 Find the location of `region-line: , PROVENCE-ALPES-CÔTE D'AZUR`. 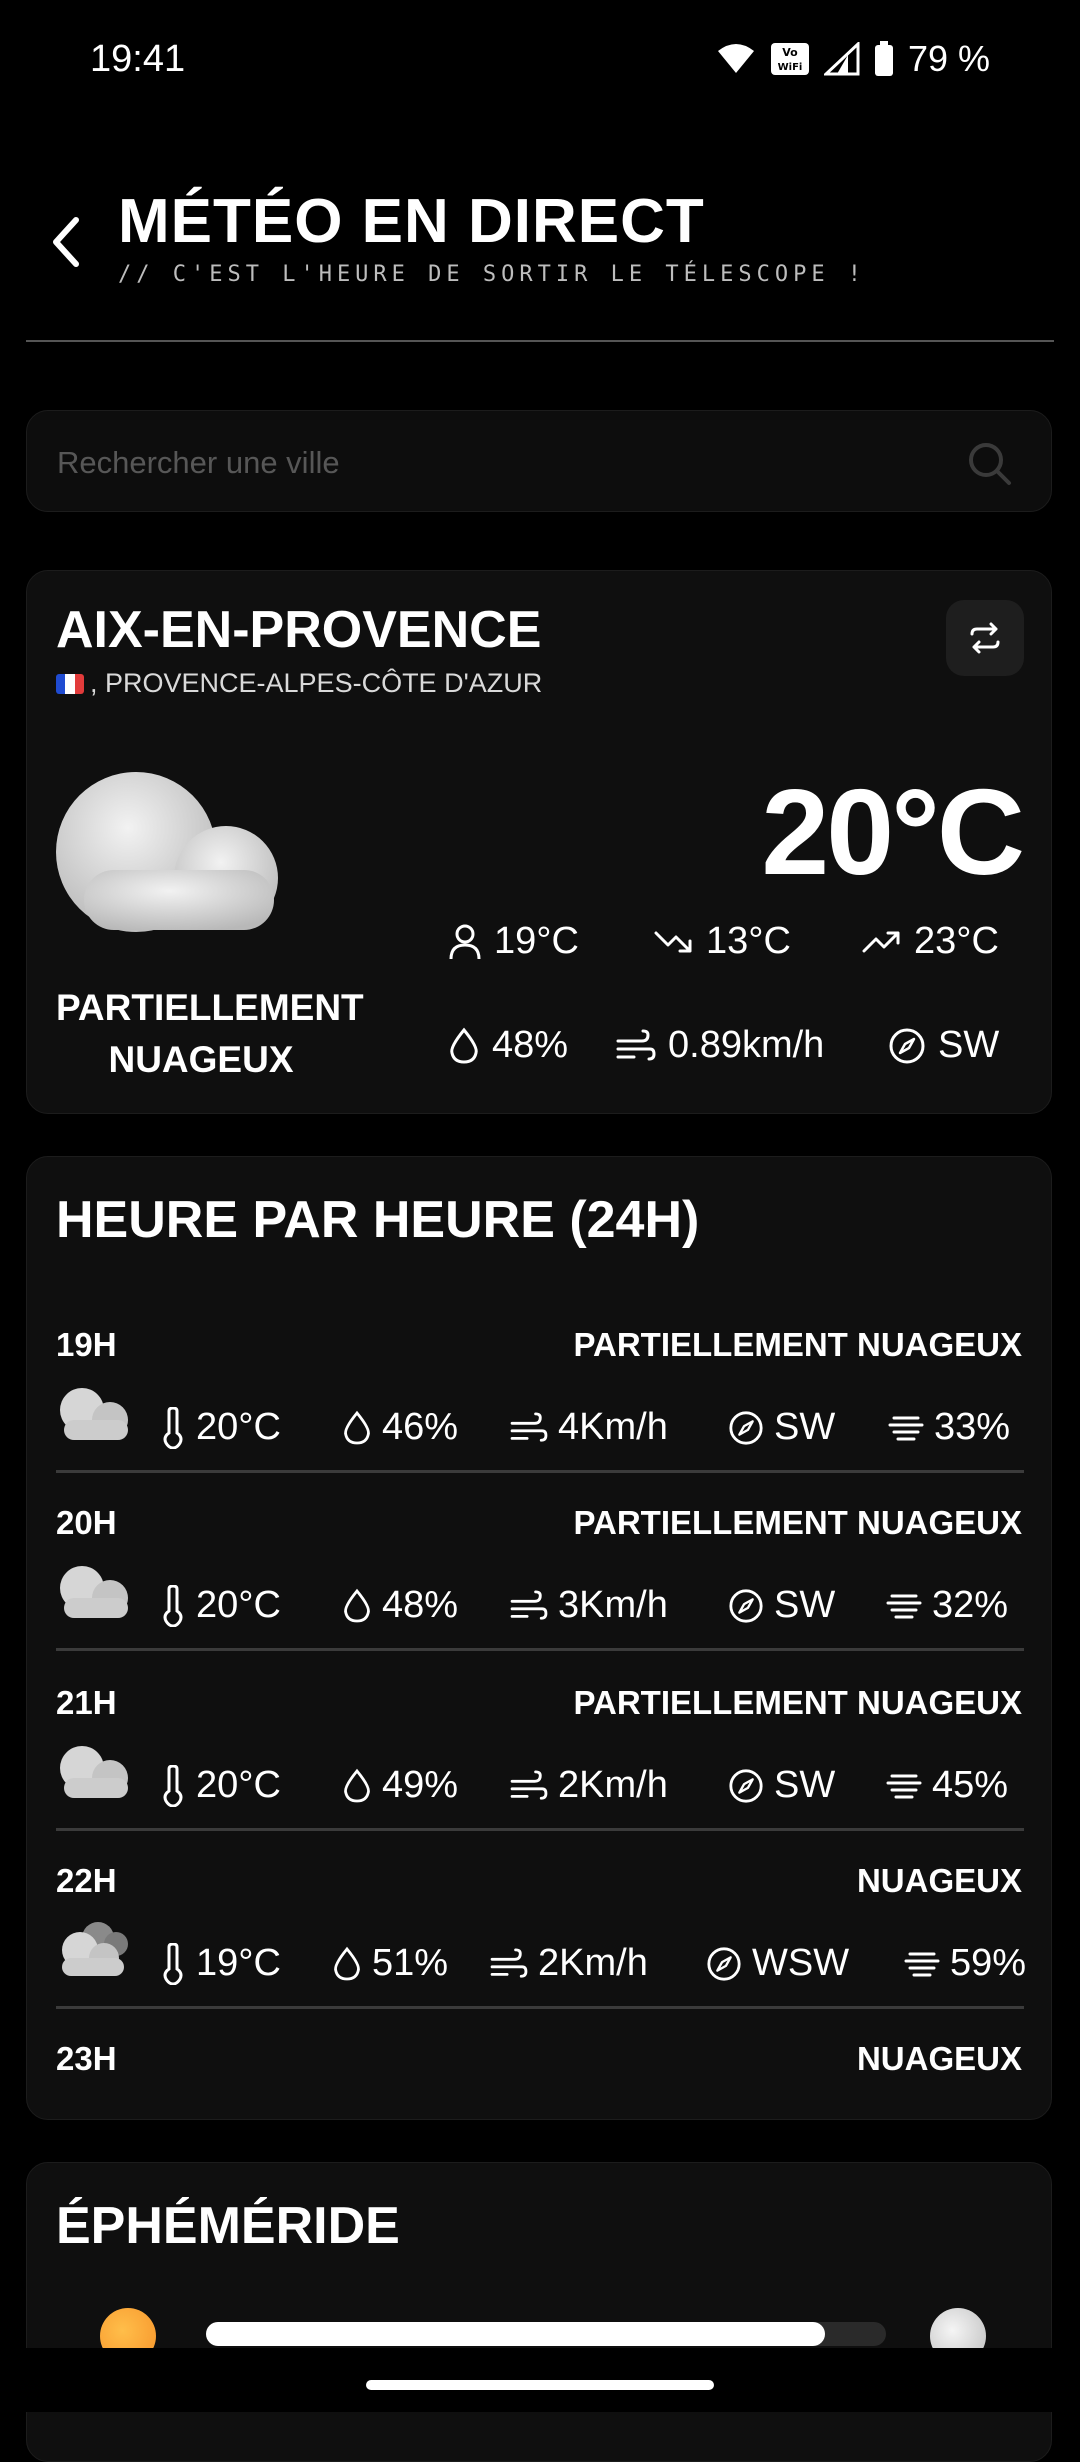

region-line: , PROVENCE-ALPES-CÔTE D'AZUR is located at coordinates (299, 683).